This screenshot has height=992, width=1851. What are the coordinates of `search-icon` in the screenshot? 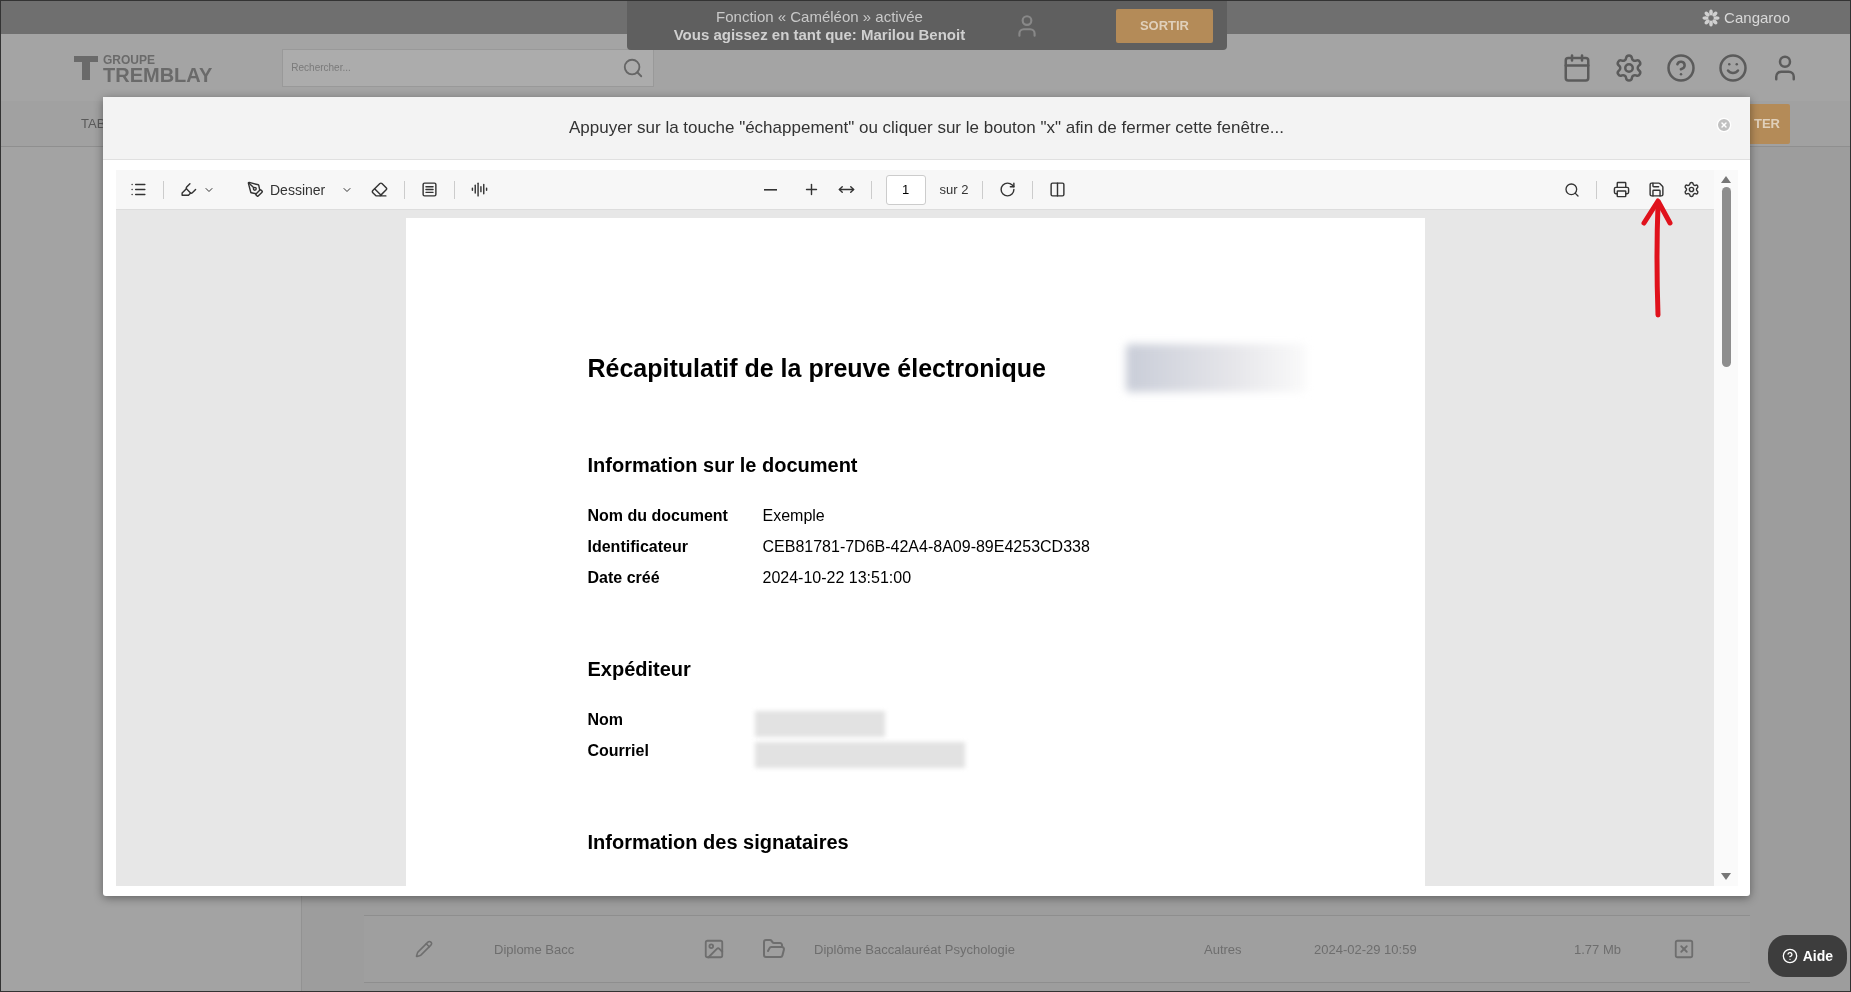 It's located at (633, 67).